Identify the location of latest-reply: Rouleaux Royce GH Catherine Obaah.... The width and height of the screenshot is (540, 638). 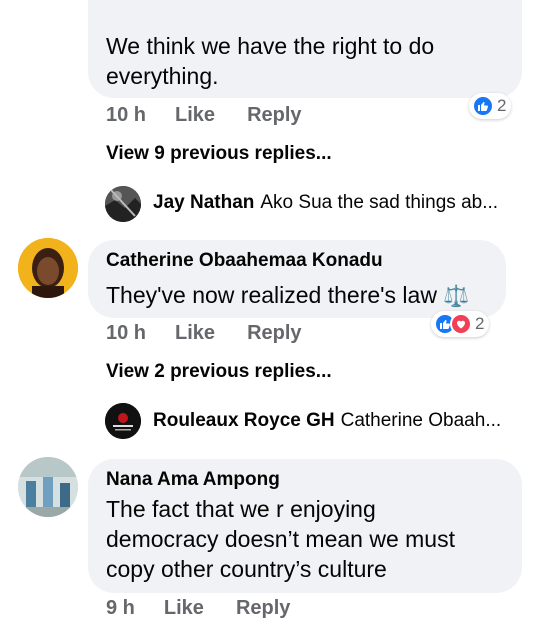
(327, 421).